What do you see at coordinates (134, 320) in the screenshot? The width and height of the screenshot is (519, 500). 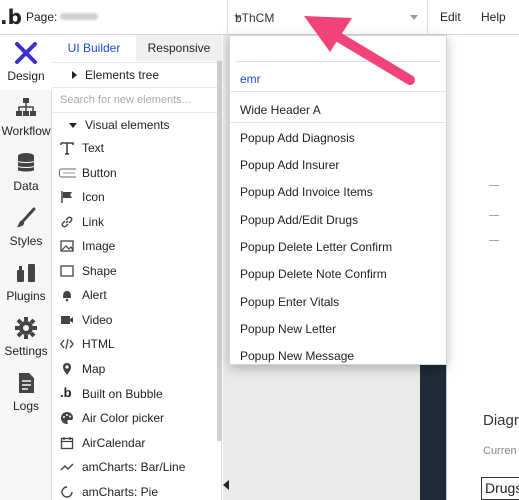 I see `element-item-video: Video` at bounding box center [134, 320].